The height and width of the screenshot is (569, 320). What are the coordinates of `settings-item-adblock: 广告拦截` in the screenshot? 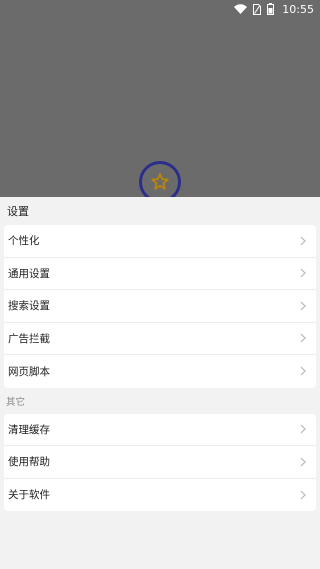 It's located at (160, 339).